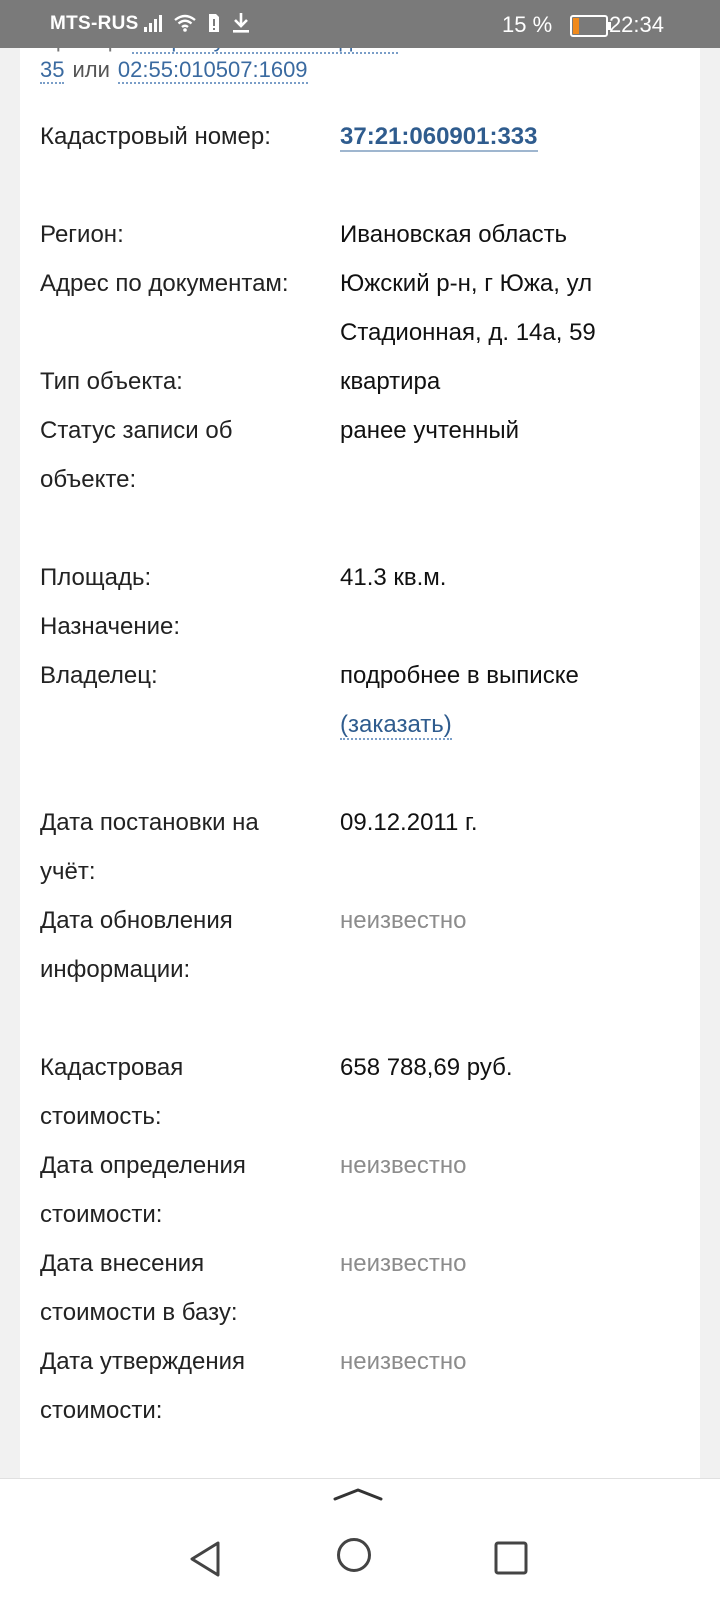 The image size is (720, 1601). Describe the element at coordinates (403, 920) in the screenshot. I see `value-update-date: неизвестно` at that location.